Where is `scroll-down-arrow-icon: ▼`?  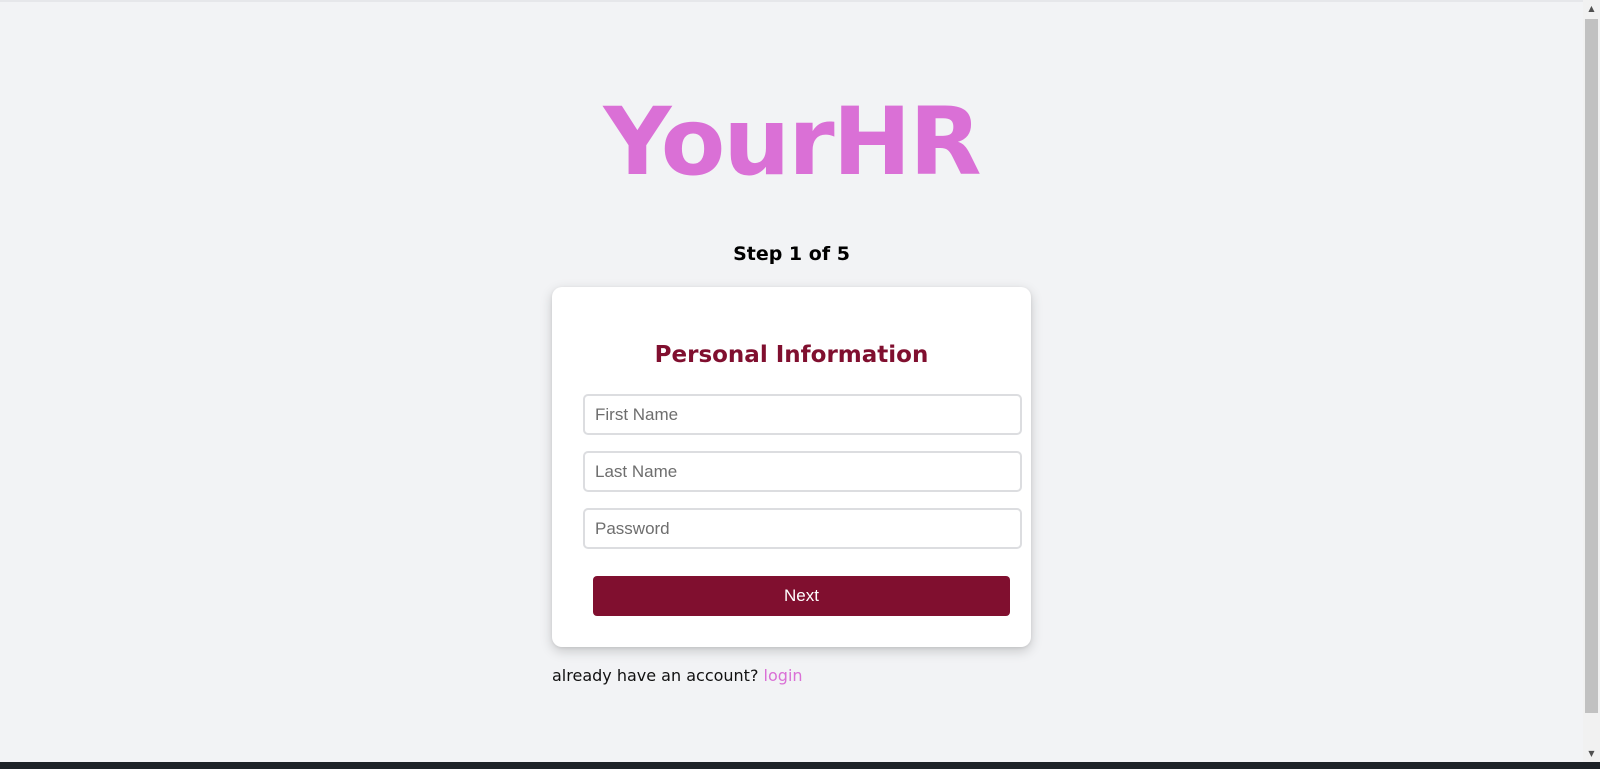
scroll-down-arrow-icon: ▼ is located at coordinates (1591, 753).